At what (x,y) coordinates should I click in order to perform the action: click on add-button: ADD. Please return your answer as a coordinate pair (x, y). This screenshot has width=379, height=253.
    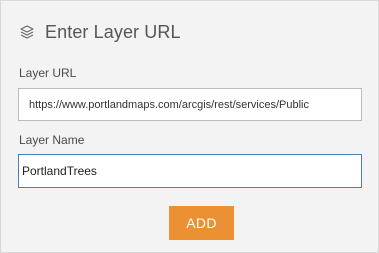
    Looking at the image, I should click on (201, 223).